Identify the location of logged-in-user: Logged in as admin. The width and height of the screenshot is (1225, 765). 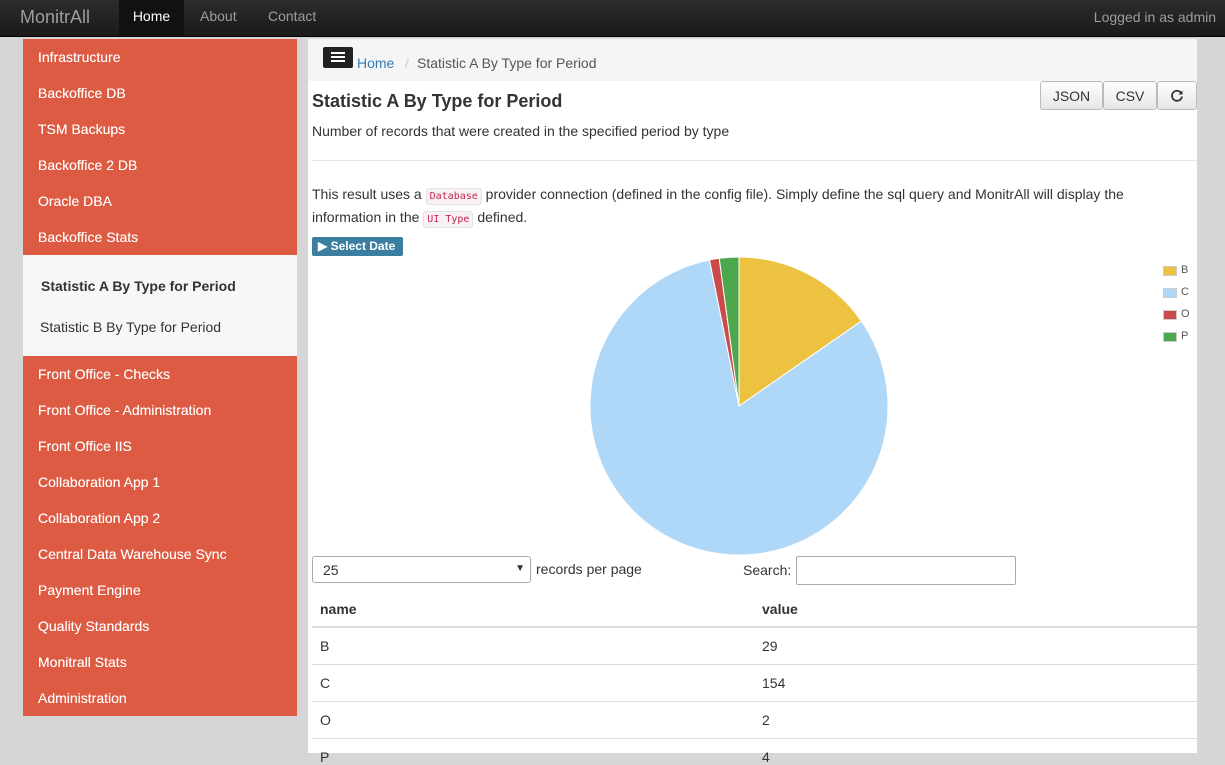
(1154, 17).